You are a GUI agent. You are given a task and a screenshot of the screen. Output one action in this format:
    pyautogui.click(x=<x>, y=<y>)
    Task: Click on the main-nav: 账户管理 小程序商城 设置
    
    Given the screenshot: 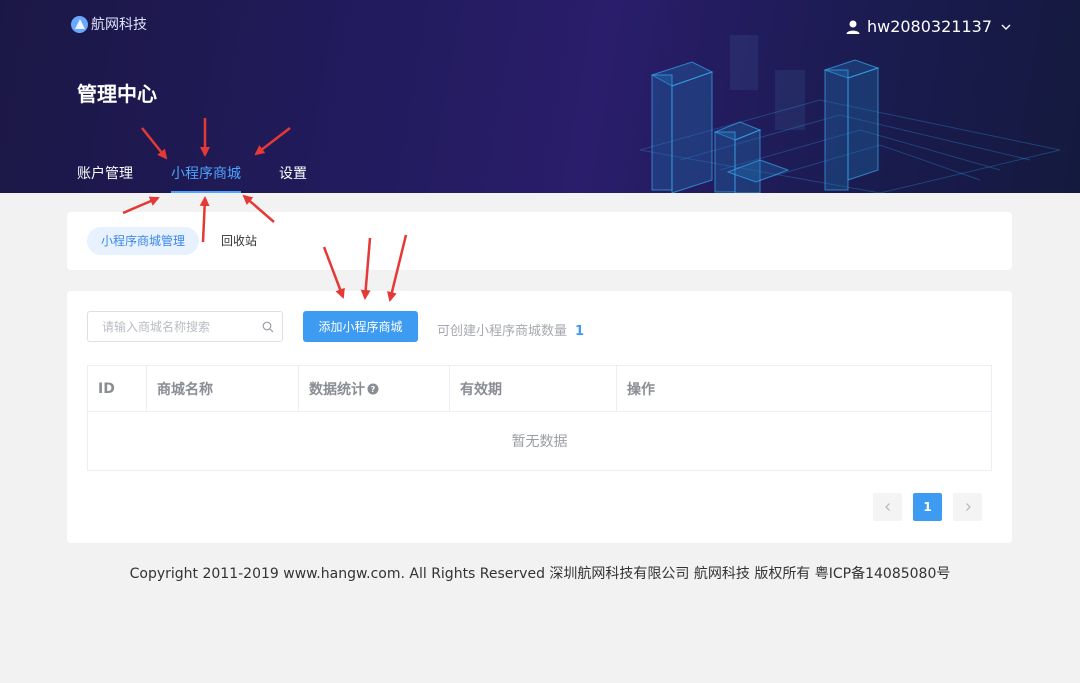 What is the action you would take?
    pyautogui.click(x=211, y=178)
    